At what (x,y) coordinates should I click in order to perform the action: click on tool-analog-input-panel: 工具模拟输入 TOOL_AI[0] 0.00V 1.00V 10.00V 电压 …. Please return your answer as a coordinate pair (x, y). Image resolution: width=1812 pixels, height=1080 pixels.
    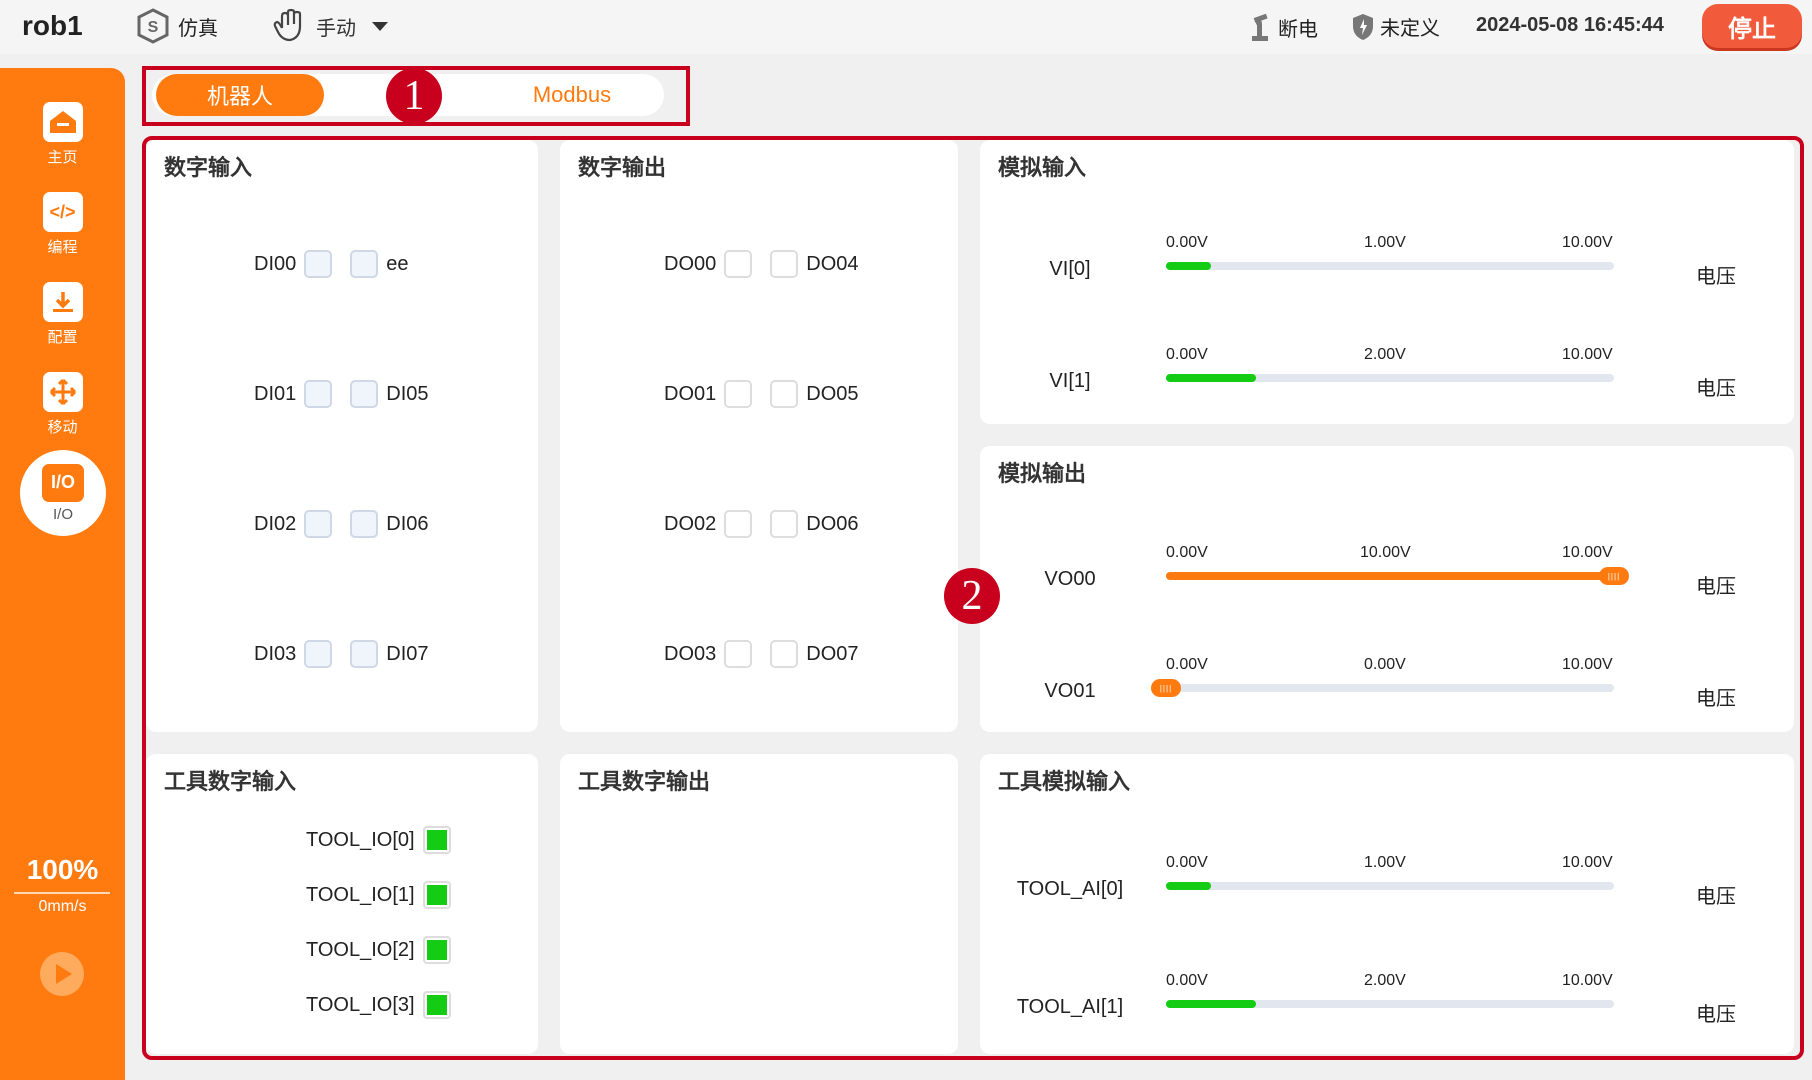
    Looking at the image, I should click on (1387, 904).